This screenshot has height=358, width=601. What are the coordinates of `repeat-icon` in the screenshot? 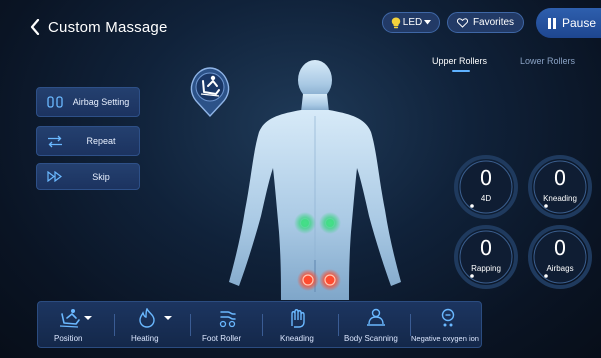 It's located at (55, 141).